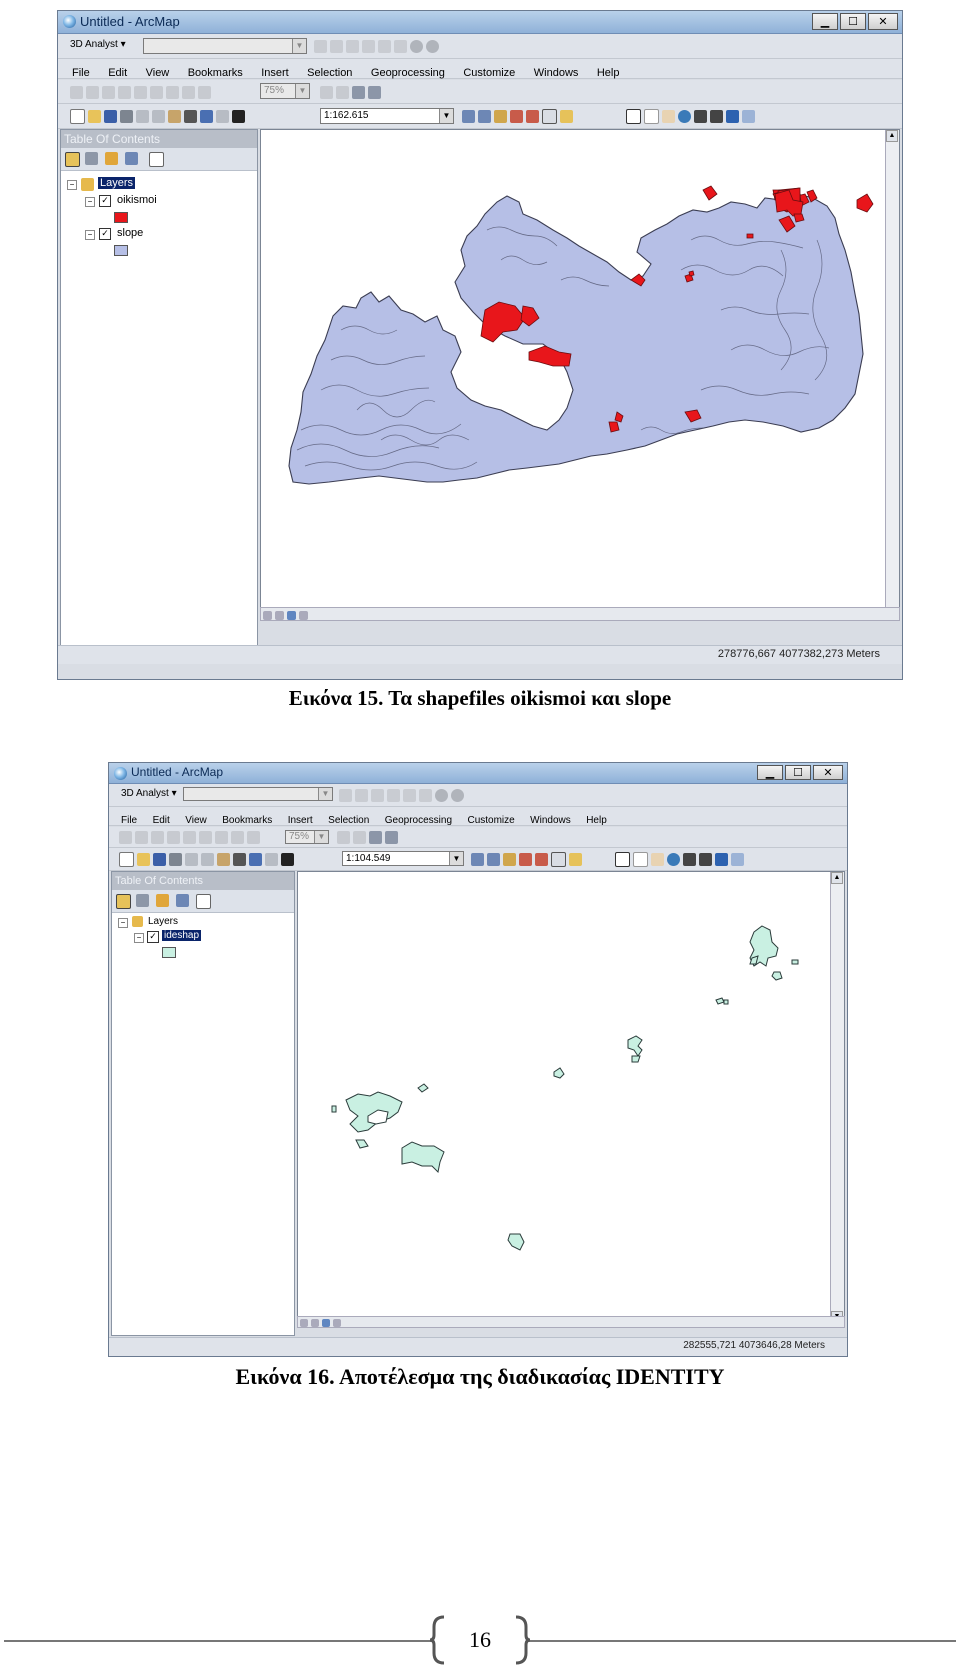 The width and height of the screenshot is (960, 1672). Describe the element at coordinates (156, 159) in the screenshot. I see `options-icon` at that location.